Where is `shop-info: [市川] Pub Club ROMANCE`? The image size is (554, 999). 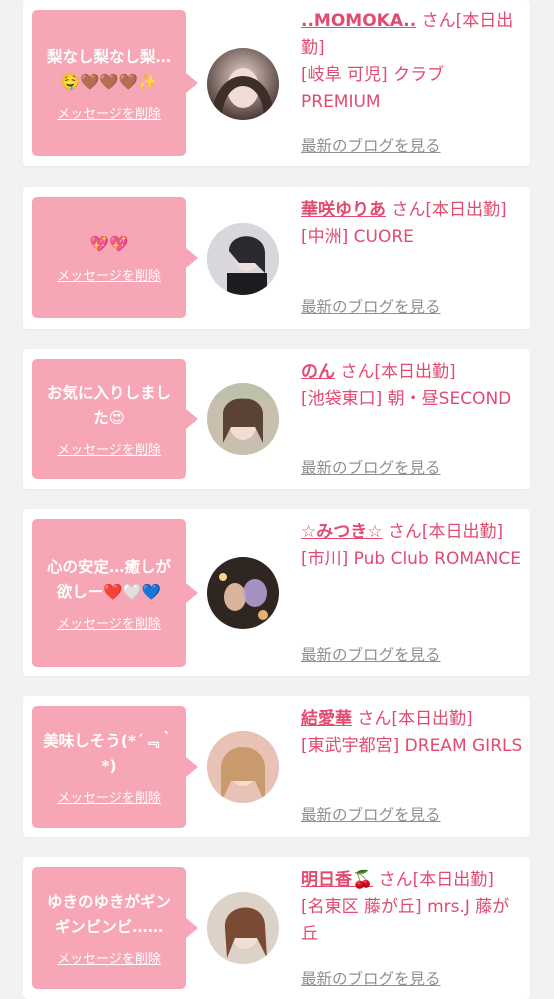 shop-info: [市川] Pub Club ROMANCE is located at coordinates (411, 559).